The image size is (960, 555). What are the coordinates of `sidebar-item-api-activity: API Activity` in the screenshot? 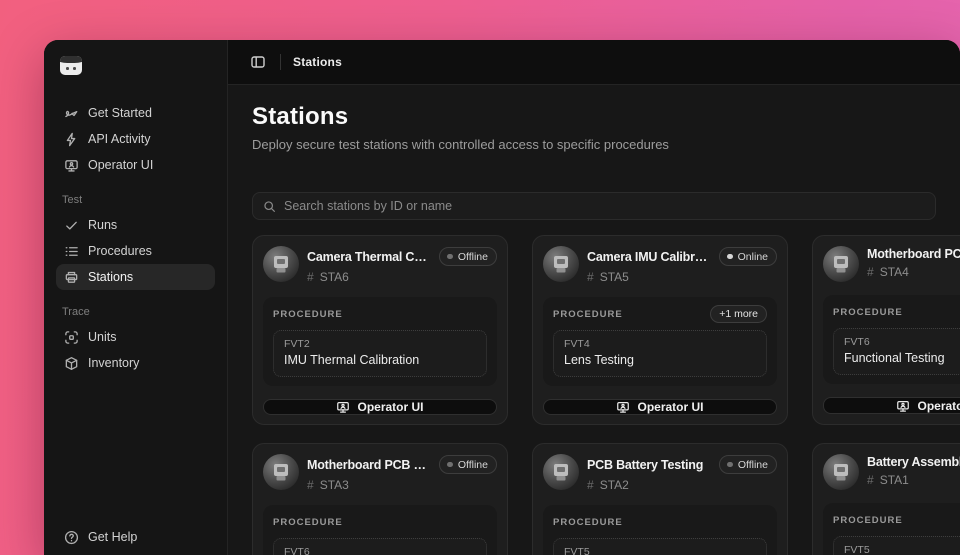 It's located at (135, 139).